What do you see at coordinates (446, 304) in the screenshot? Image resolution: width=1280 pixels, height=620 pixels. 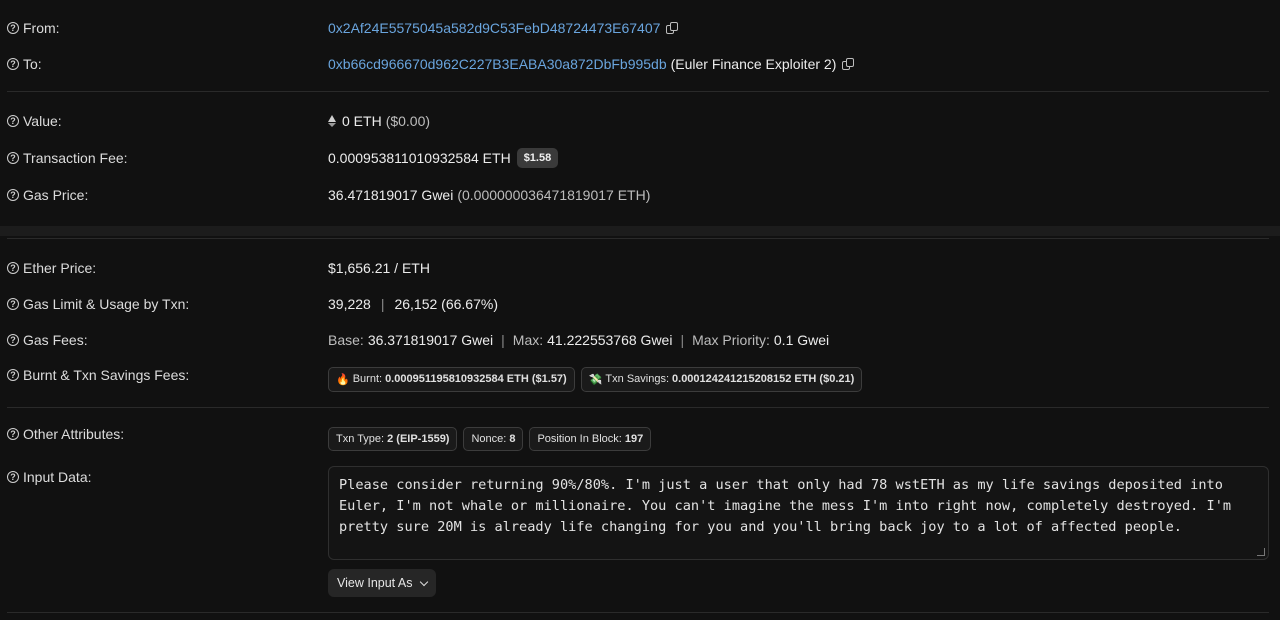 I see `gas-usage-value: 26,152 (66.67%)` at bounding box center [446, 304].